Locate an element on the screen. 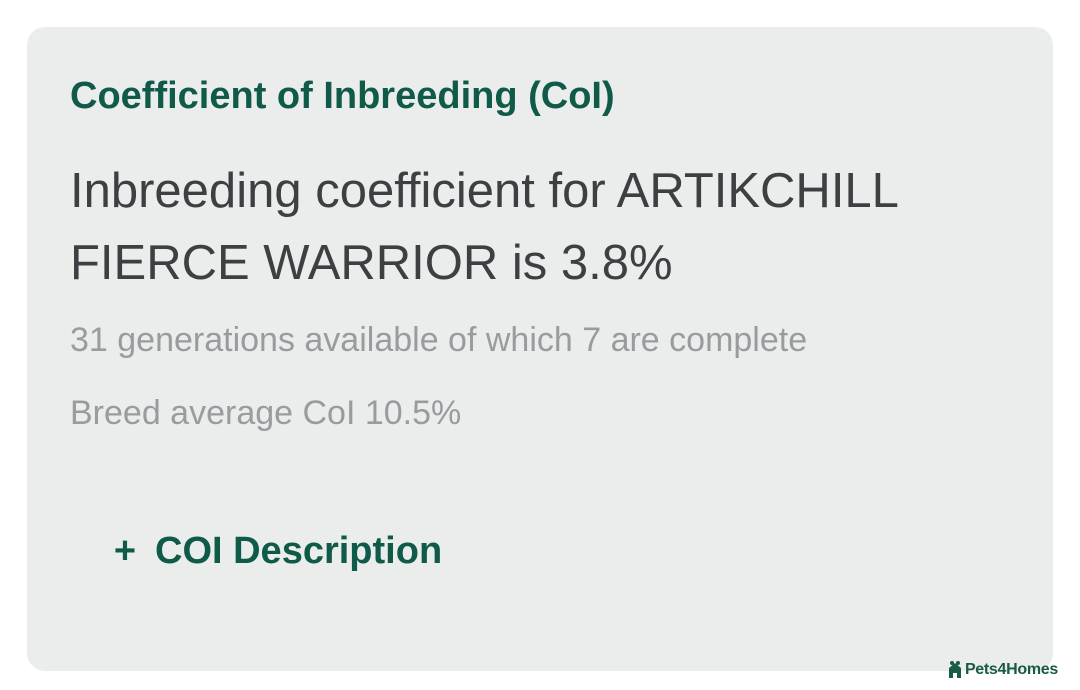 The width and height of the screenshot is (1080, 690). coi-description-toggle: + COI Description is located at coordinates (277, 552).